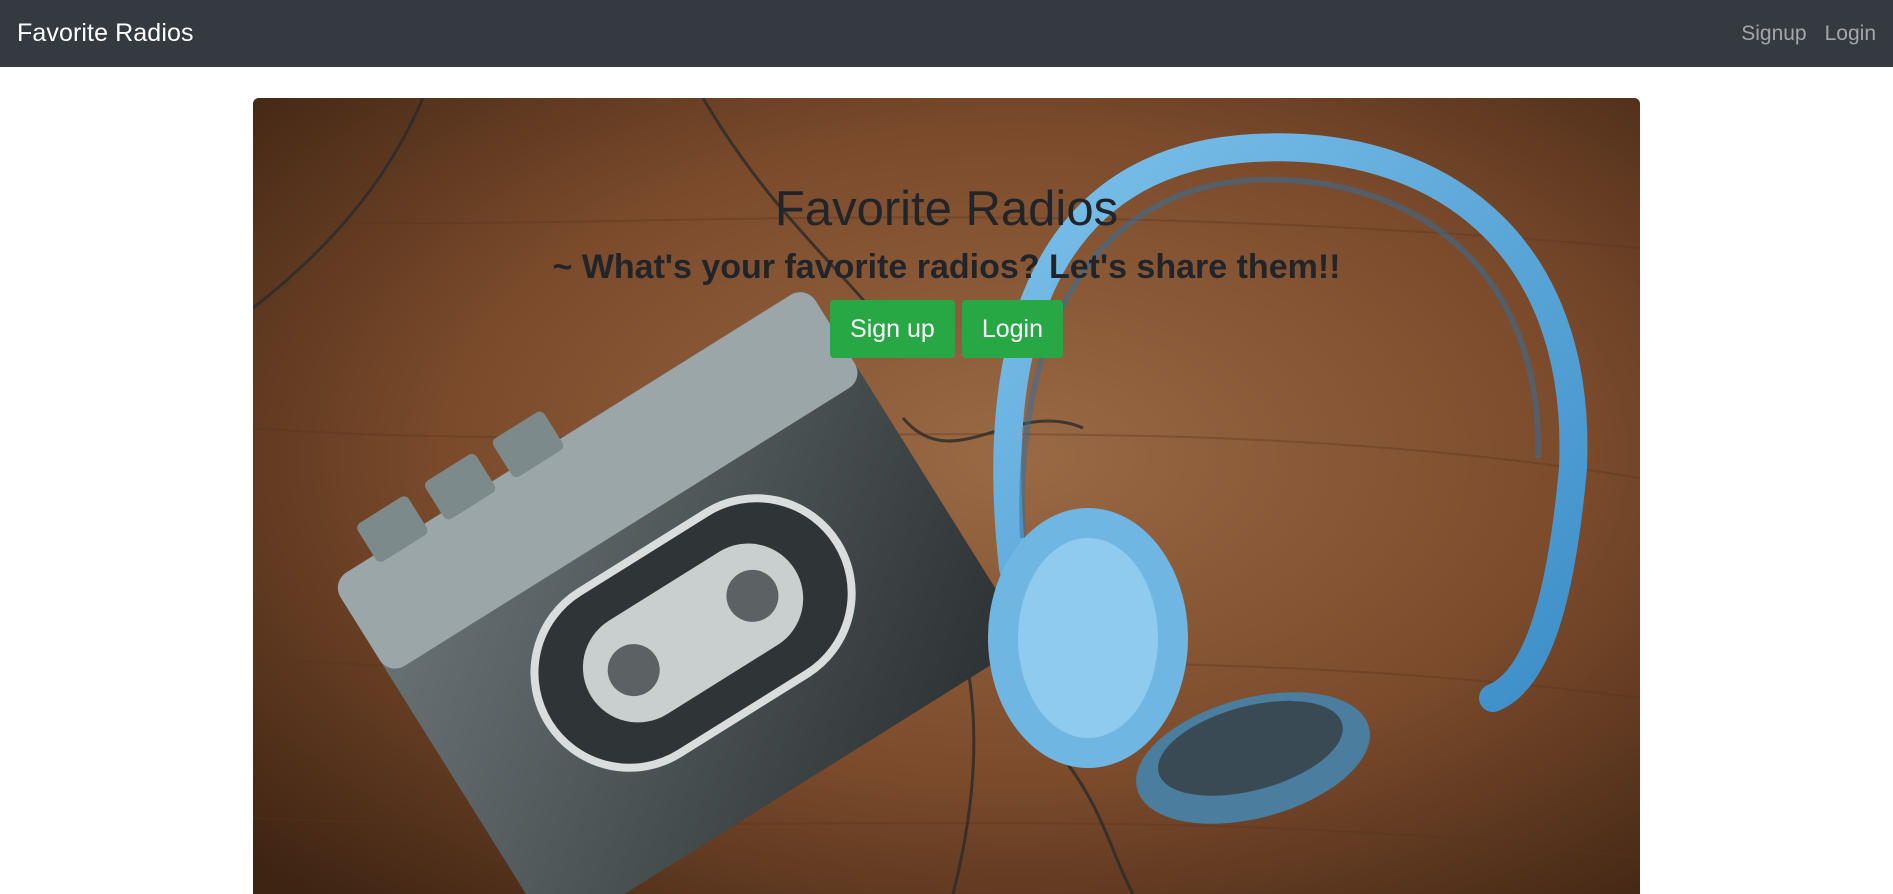 This screenshot has width=1893, height=894. Describe the element at coordinates (946, 33) in the screenshot. I see `navbar: Favorite Radios Signup Login` at that location.